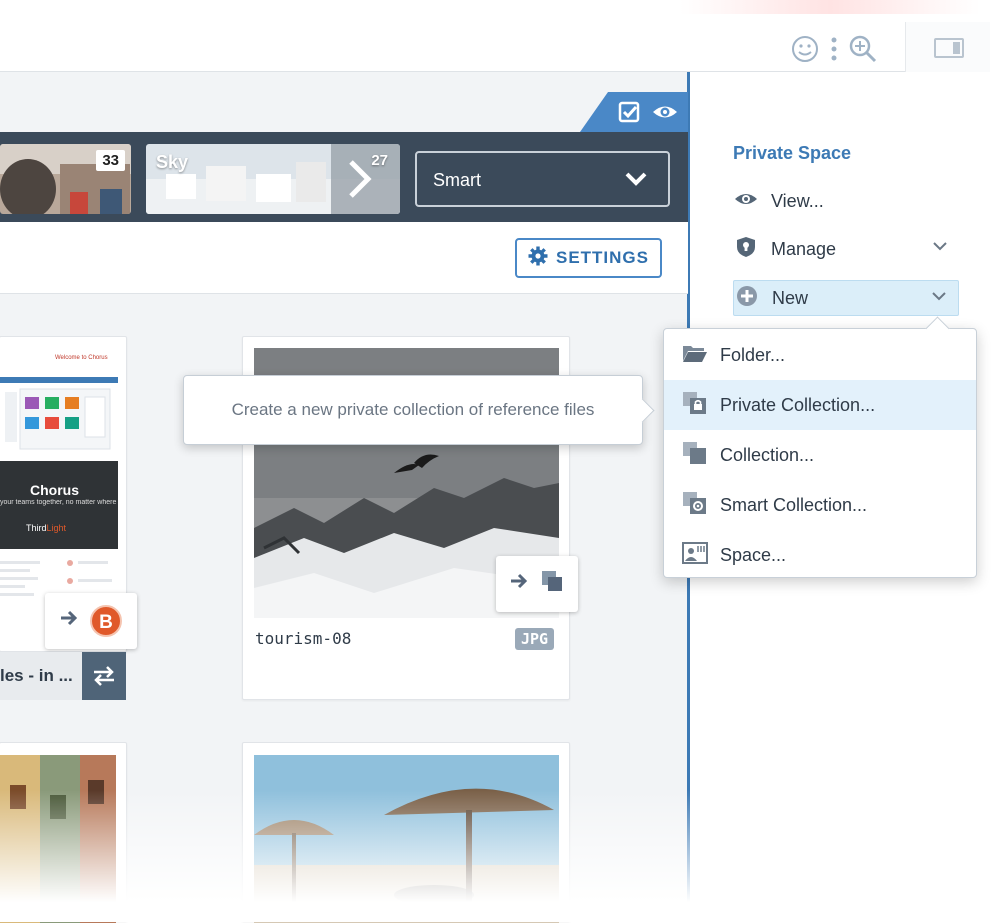 This screenshot has height=923, width=1000. What do you see at coordinates (696, 505) in the screenshot?
I see `smart-collection-icon` at bounding box center [696, 505].